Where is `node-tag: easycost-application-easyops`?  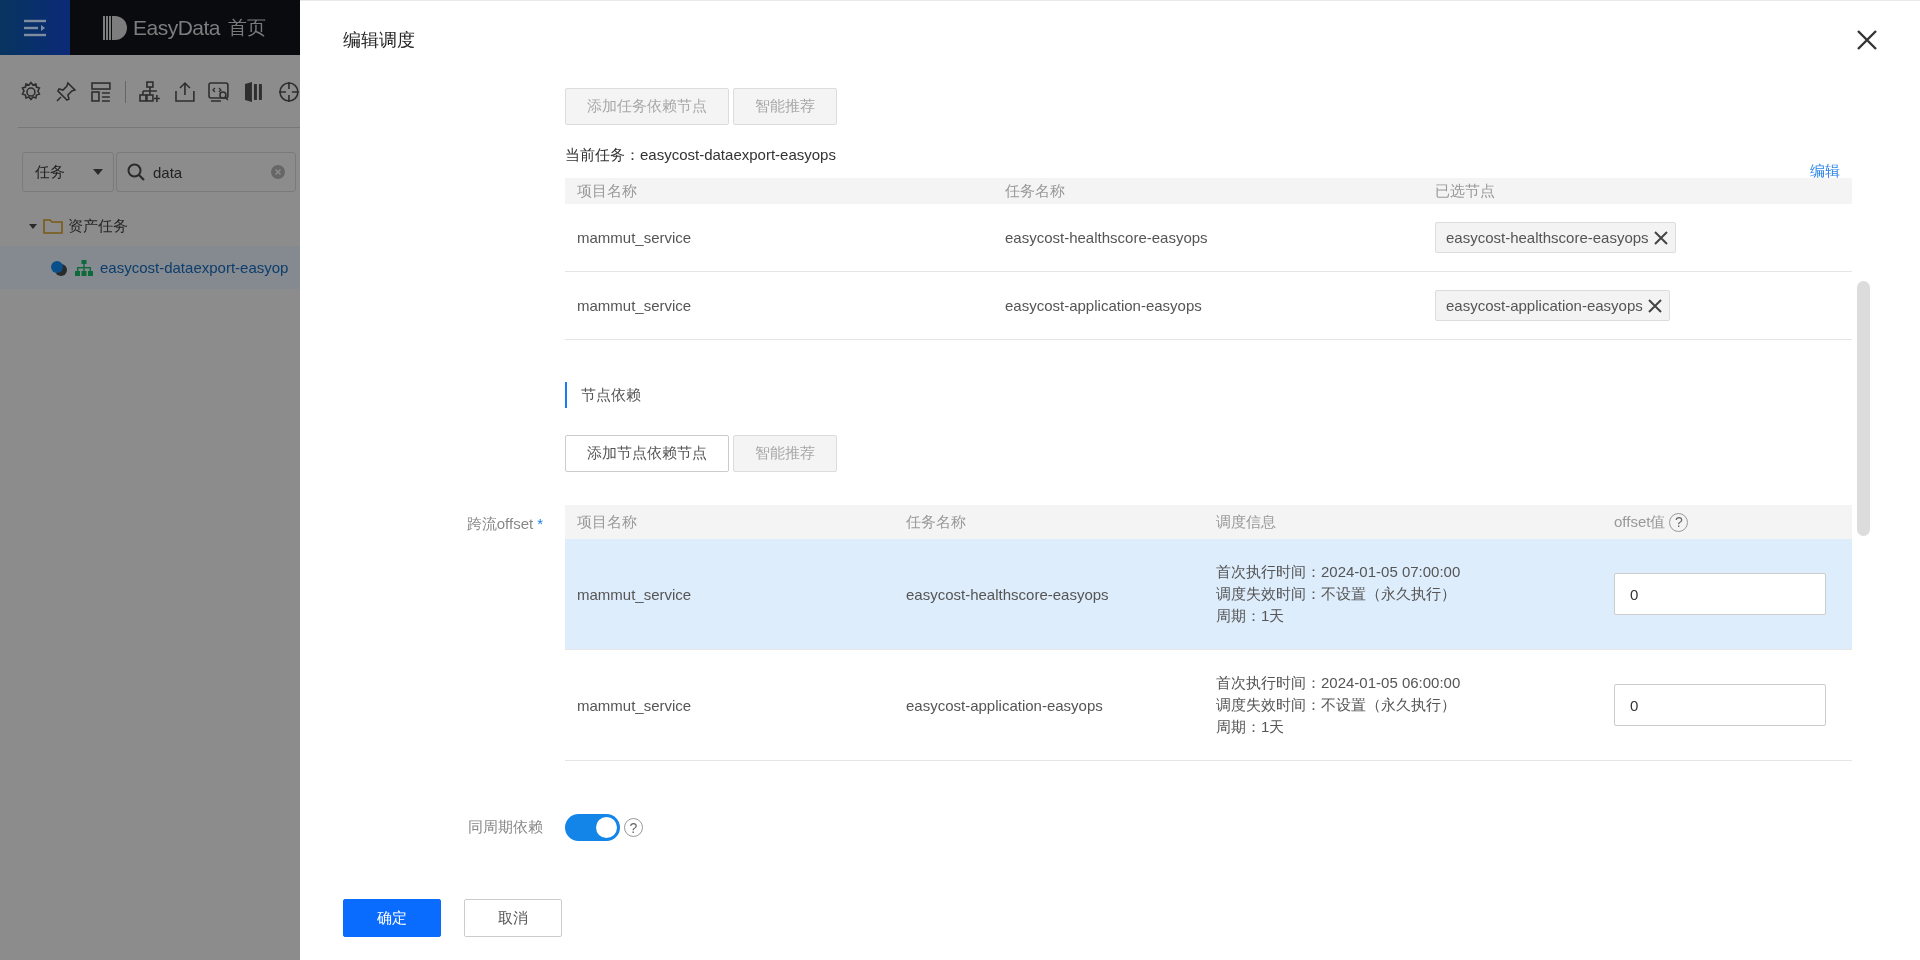
node-tag: easycost-application-easyops is located at coordinates (1552, 305).